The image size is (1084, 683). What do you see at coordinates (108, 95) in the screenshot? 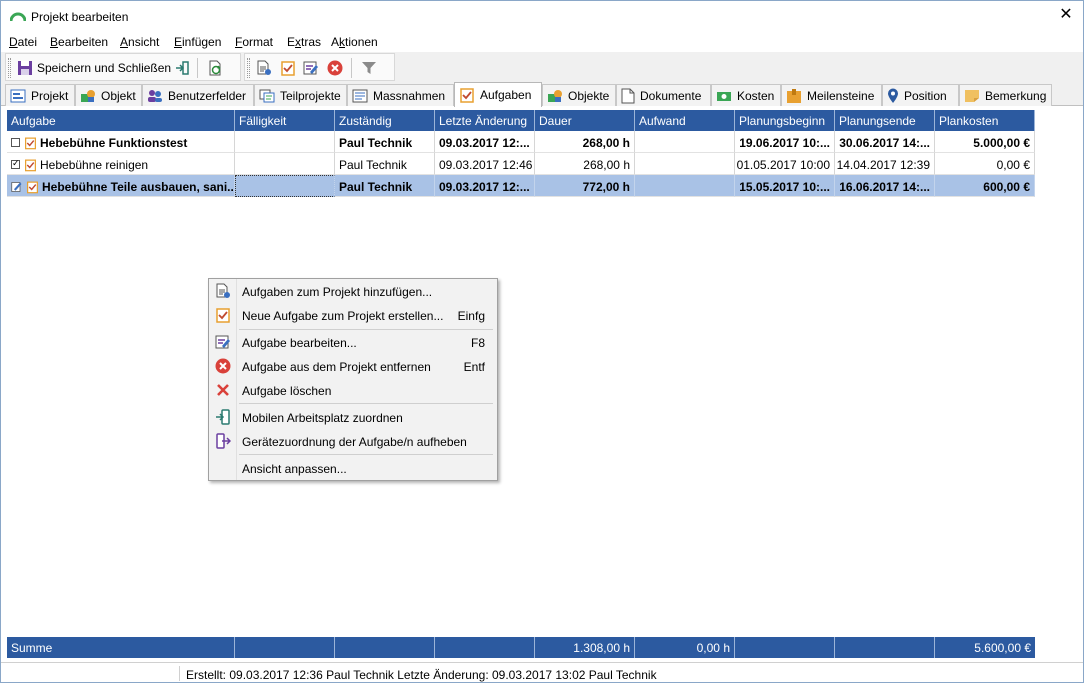
I see `tab-objekt: Objekt` at bounding box center [108, 95].